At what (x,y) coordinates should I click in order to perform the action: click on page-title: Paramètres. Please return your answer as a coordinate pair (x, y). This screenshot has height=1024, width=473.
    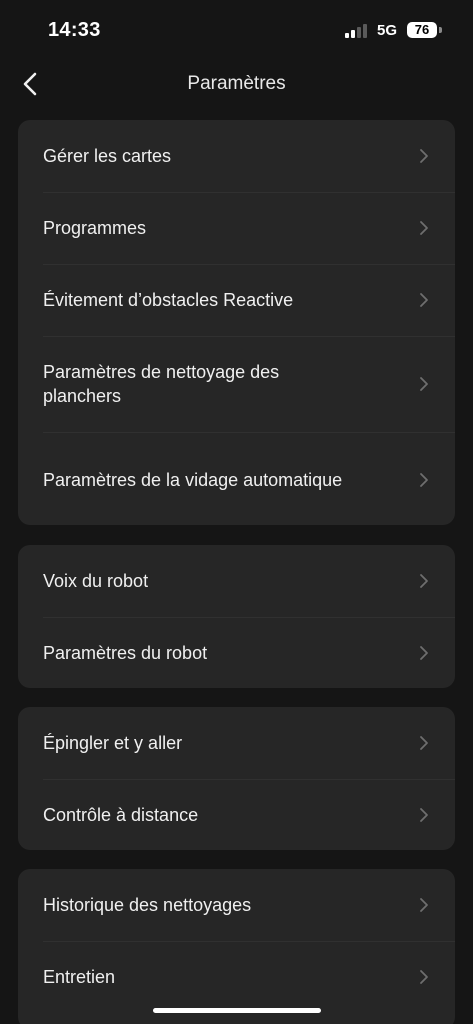
    Looking at the image, I should click on (236, 83).